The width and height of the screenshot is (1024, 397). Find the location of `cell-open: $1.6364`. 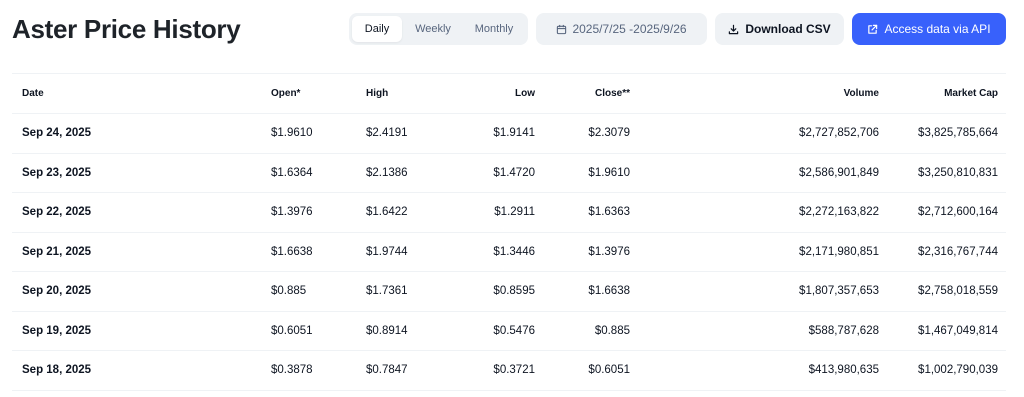

cell-open: $1.6364 is located at coordinates (292, 172).